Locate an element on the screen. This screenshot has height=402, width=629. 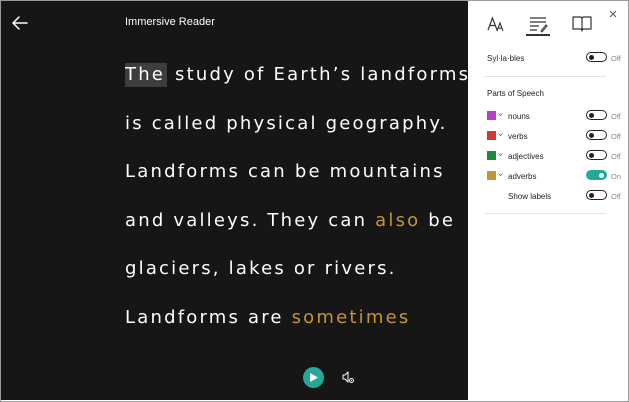
nouns-label: nouns is located at coordinates (519, 116).